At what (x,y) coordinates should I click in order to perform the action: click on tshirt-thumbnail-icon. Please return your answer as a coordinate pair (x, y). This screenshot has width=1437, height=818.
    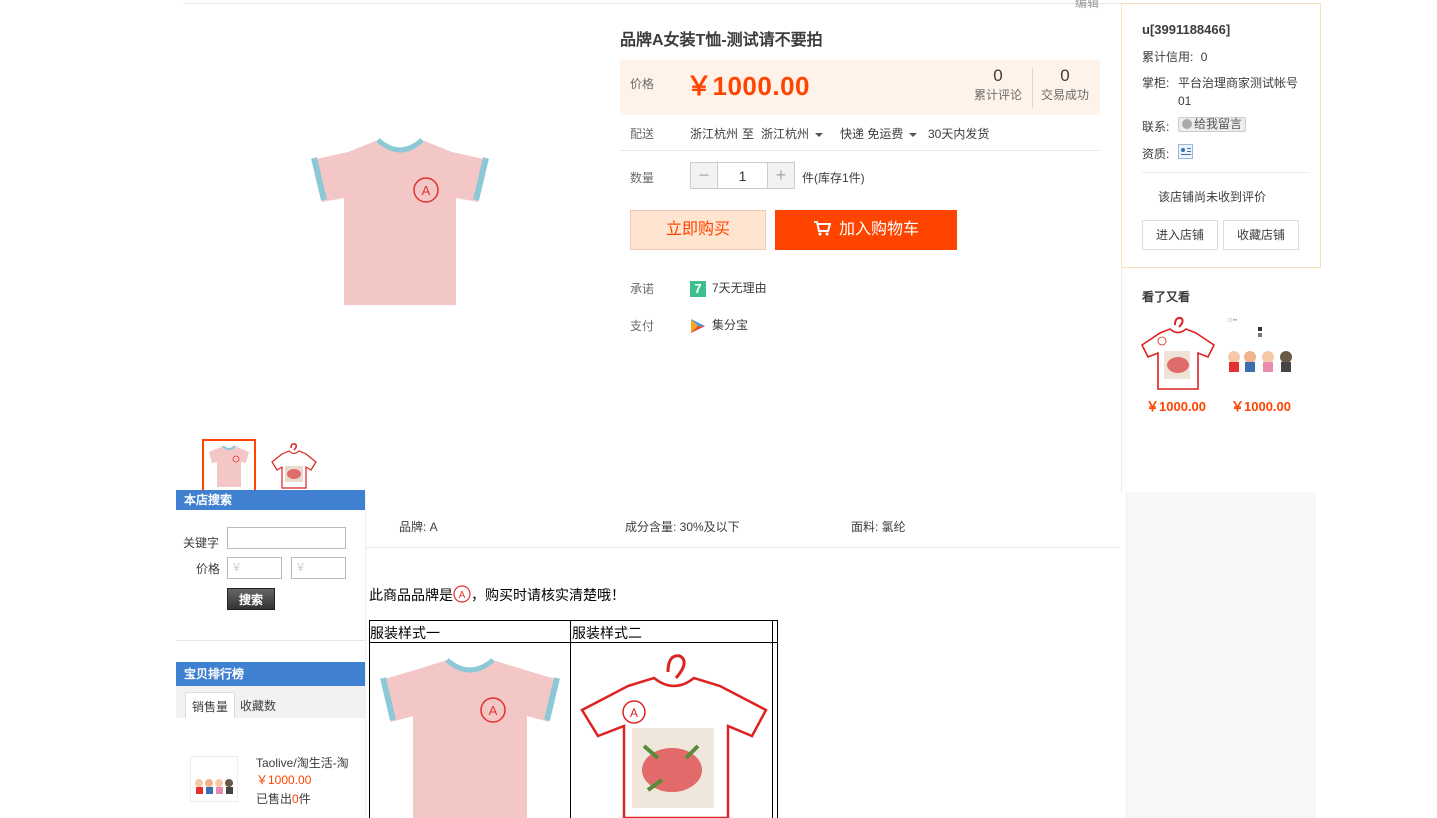
    Looking at the image, I should click on (229, 466).